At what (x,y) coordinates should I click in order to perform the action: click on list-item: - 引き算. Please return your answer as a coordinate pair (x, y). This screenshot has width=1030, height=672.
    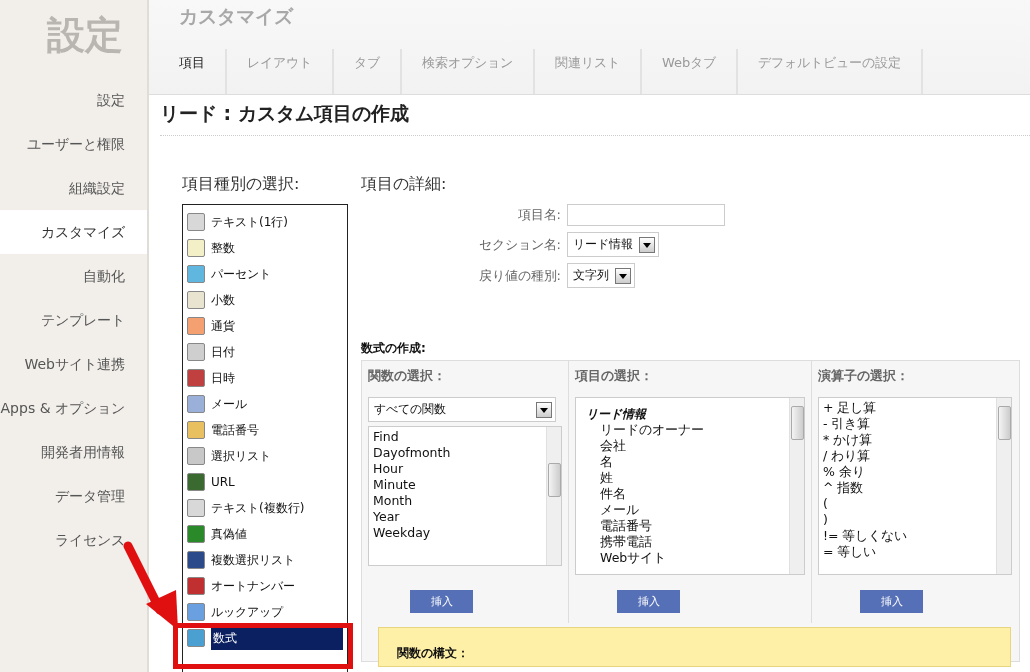
    Looking at the image, I should click on (907, 424).